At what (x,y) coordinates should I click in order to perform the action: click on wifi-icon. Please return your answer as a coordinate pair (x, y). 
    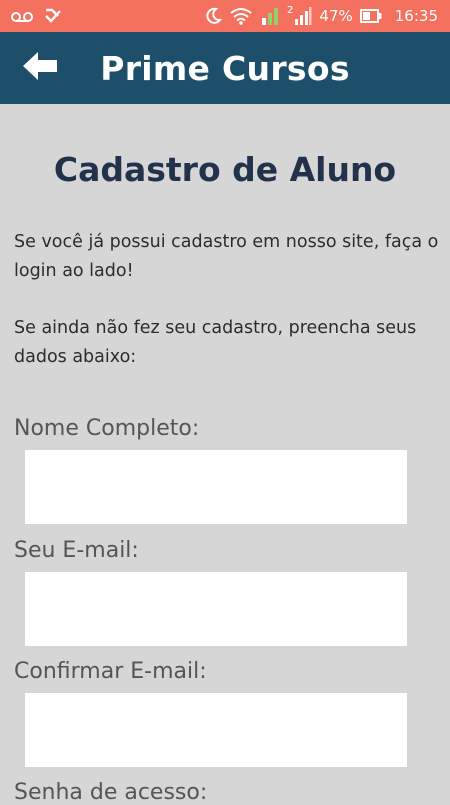
    Looking at the image, I should click on (241, 16).